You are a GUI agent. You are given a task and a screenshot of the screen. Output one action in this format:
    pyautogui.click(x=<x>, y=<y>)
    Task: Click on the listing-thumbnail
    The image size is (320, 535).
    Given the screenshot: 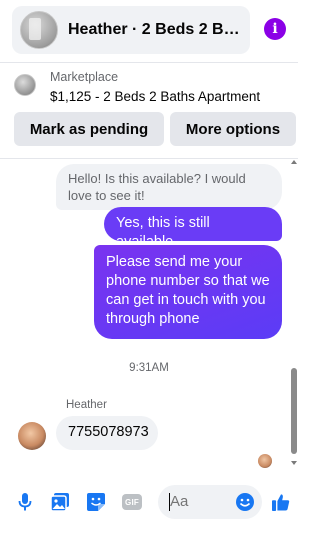 What is the action you would take?
    pyautogui.click(x=25, y=85)
    